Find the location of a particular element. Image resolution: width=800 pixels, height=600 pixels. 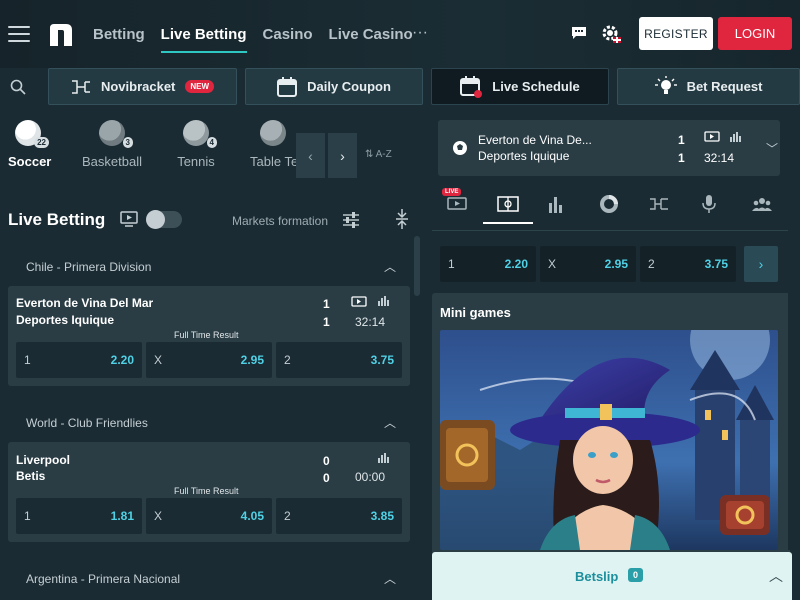

odd-label: 2 is located at coordinates (287, 516).